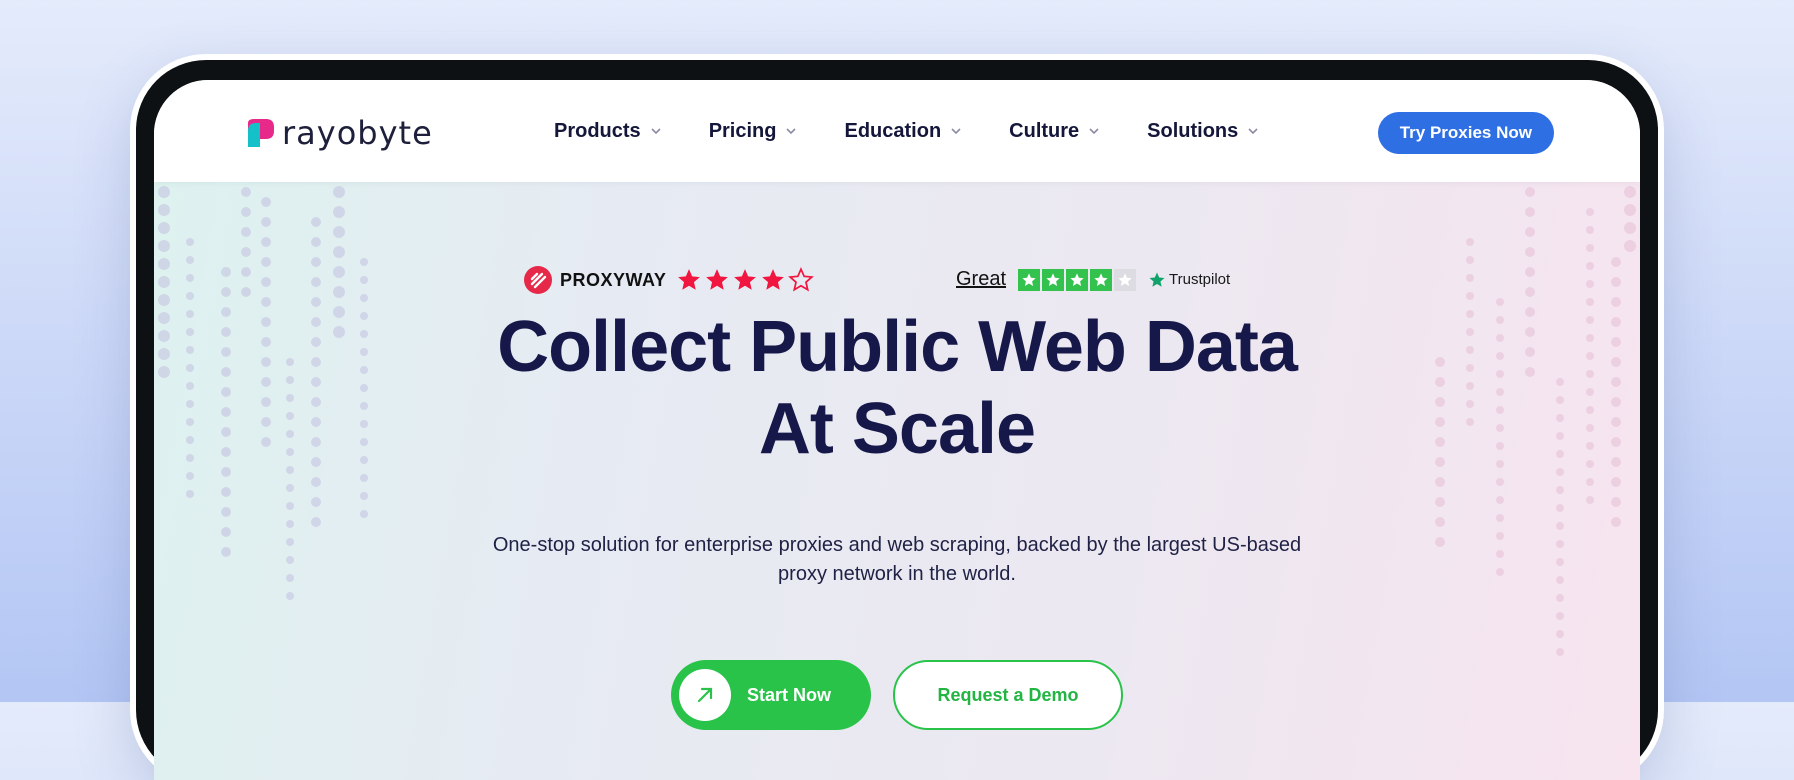 This screenshot has height=780, width=1794. Describe the element at coordinates (669, 280) in the screenshot. I see `proxyway-rating: PROXYWAY` at that location.